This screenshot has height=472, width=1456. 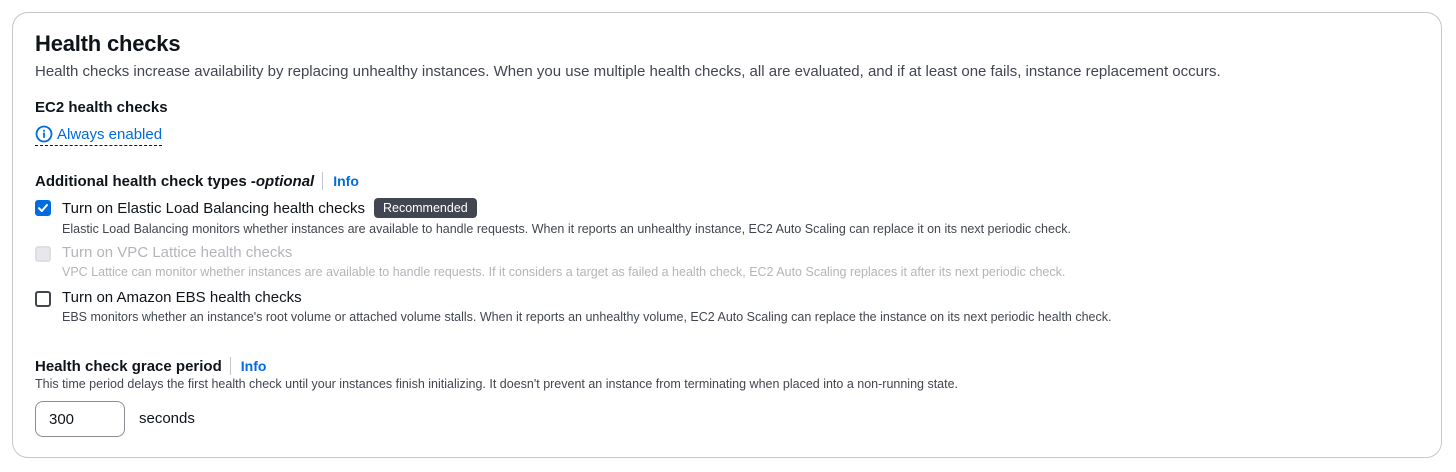 I want to click on checkmark-icon, so click(x=43, y=208).